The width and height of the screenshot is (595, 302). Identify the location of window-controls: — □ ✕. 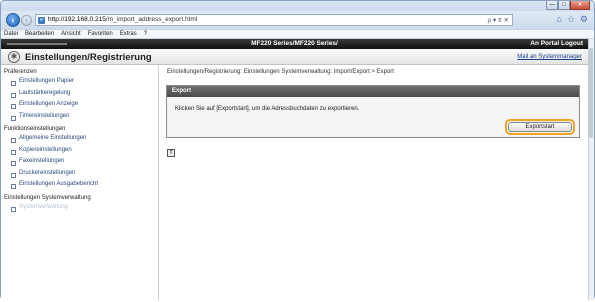
(568, 6).